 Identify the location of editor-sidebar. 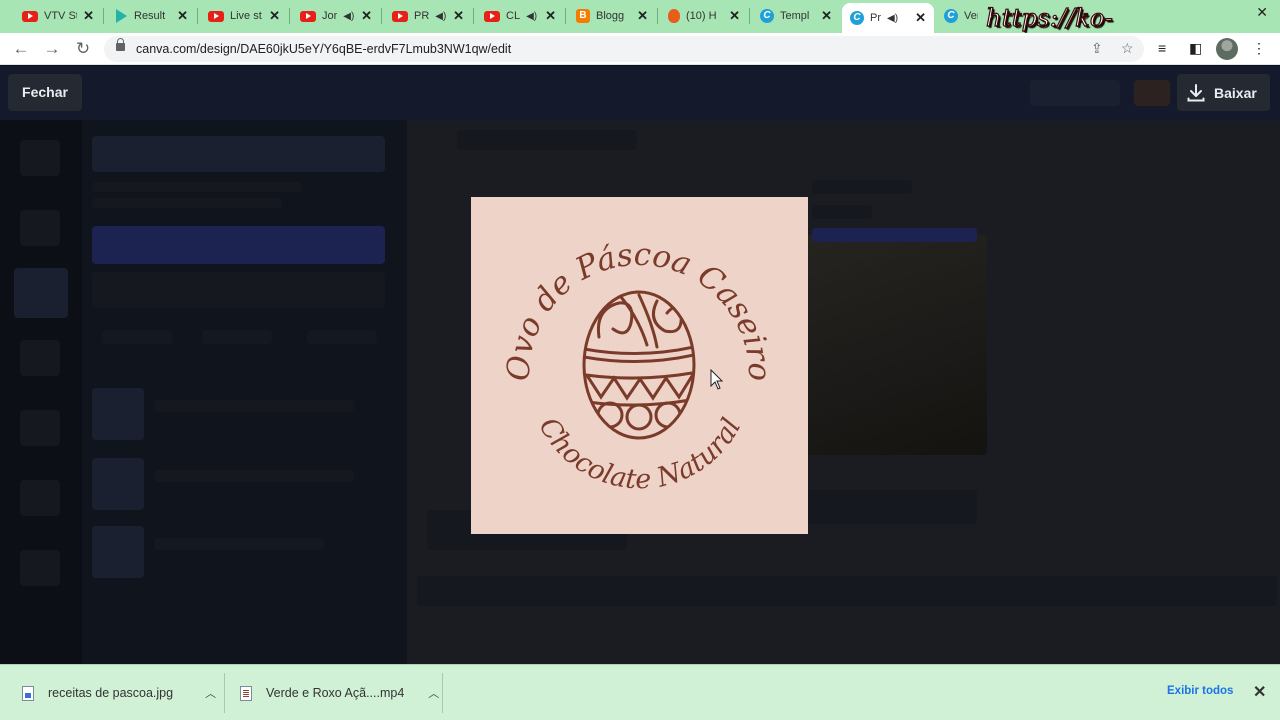
(41, 392).